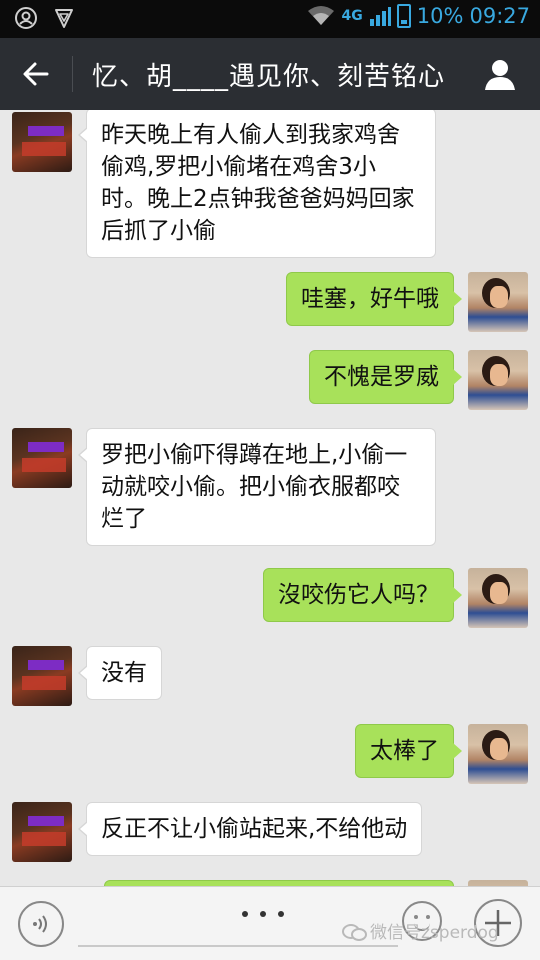 The height and width of the screenshot is (960, 540). Describe the element at coordinates (72, 74) in the screenshot. I see `header-divider` at that location.